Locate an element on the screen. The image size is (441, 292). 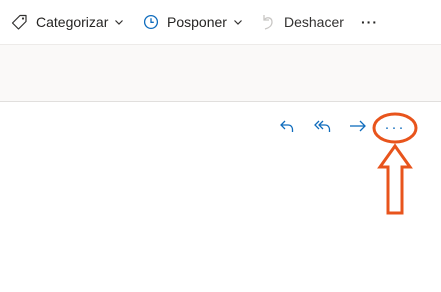
message-more-actions-button: ··· is located at coordinates (395, 127).